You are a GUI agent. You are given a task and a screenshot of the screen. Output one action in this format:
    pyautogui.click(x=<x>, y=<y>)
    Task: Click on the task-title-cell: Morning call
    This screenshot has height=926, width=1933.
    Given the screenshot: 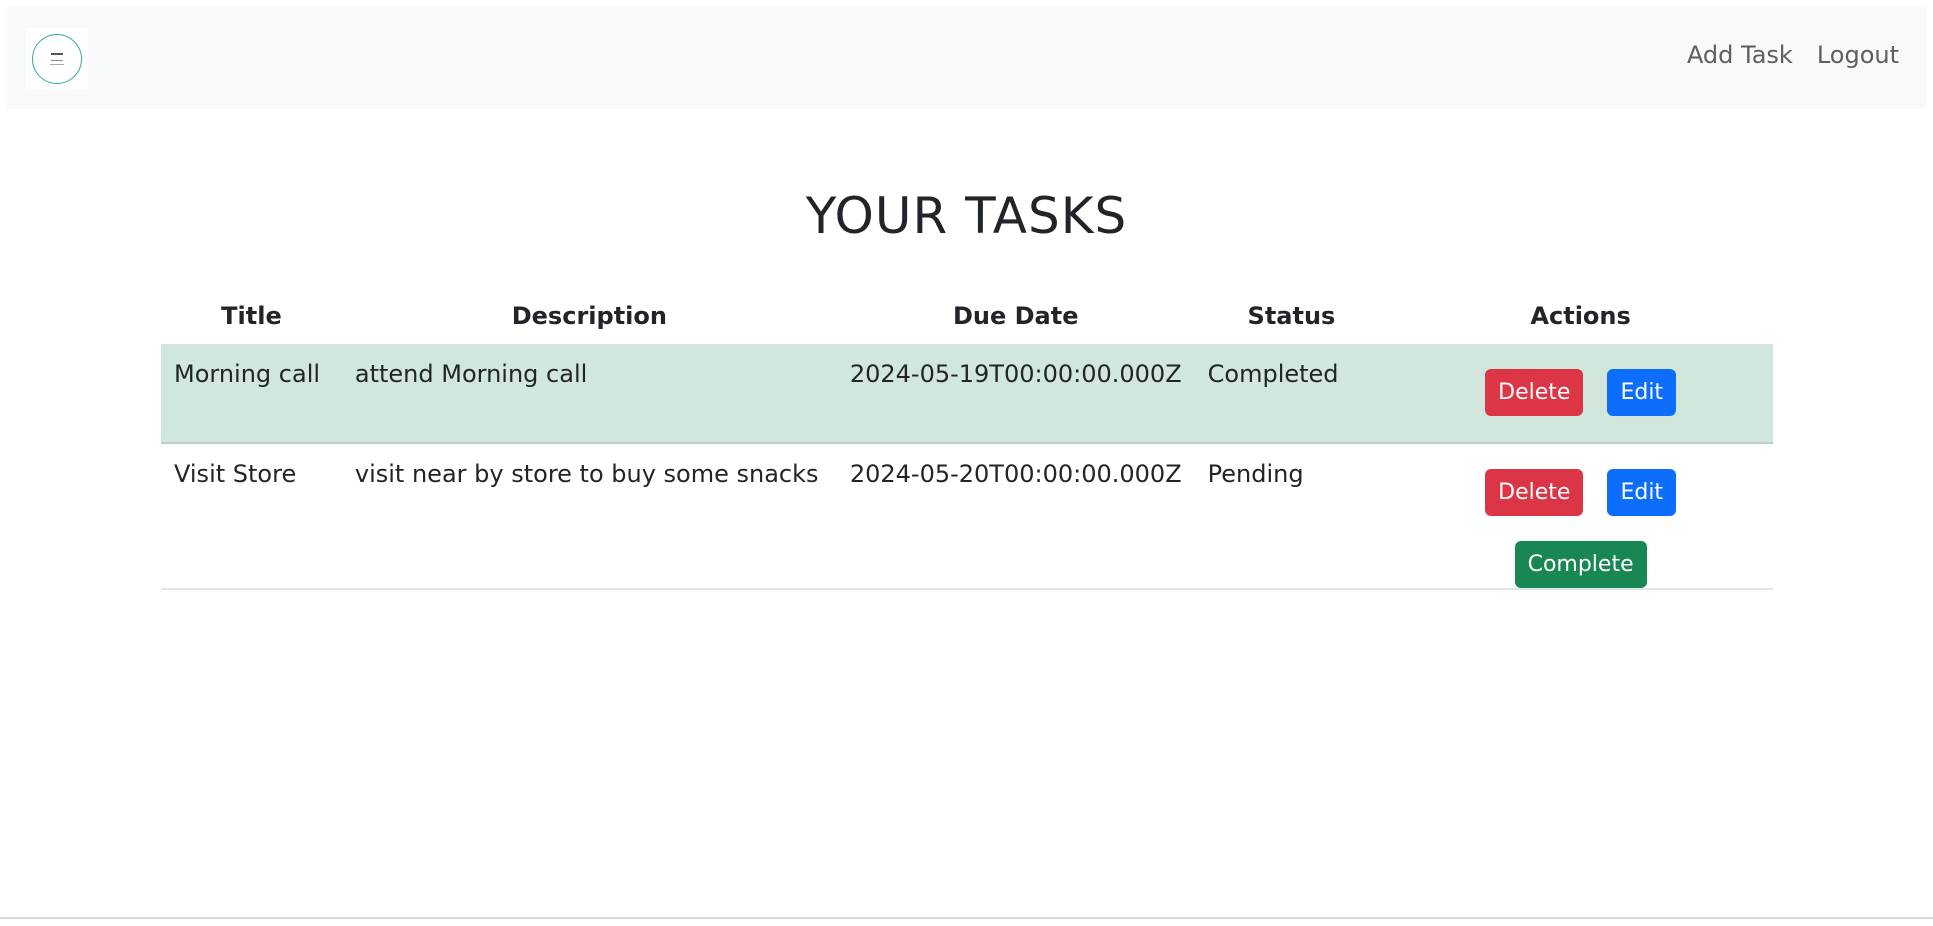 What is the action you would take?
    pyautogui.click(x=251, y=394)
    